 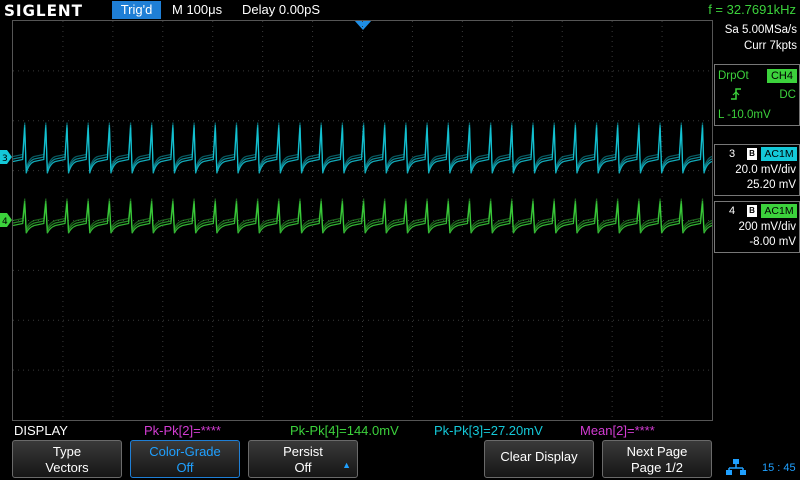 I want to click on channel-4-info: 4 B AC1M 200 mV/div -8.00 mV, so click(x=757, y=227).